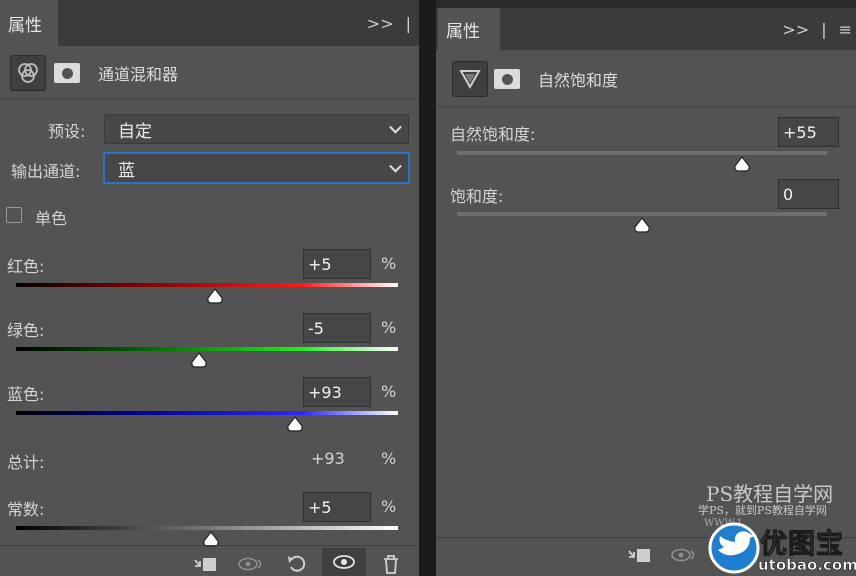 This screenshot has height=576, width=856. I want to click on blue-label: 蓝色:, so click(26, 394).